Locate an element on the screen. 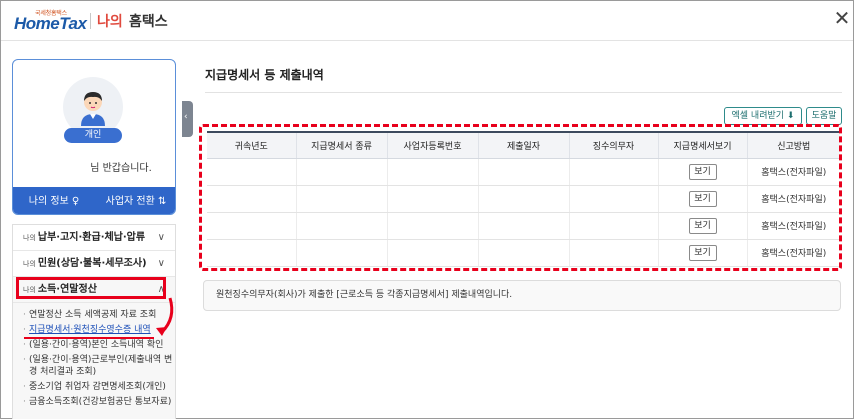 Image resolution: width=854 pixels, height=419 pixels. profile-card: 개인 님 반갑습니다. 나의 정보 ♀ 사업자 전환 ⇅ is located at coordinates (94, 137).